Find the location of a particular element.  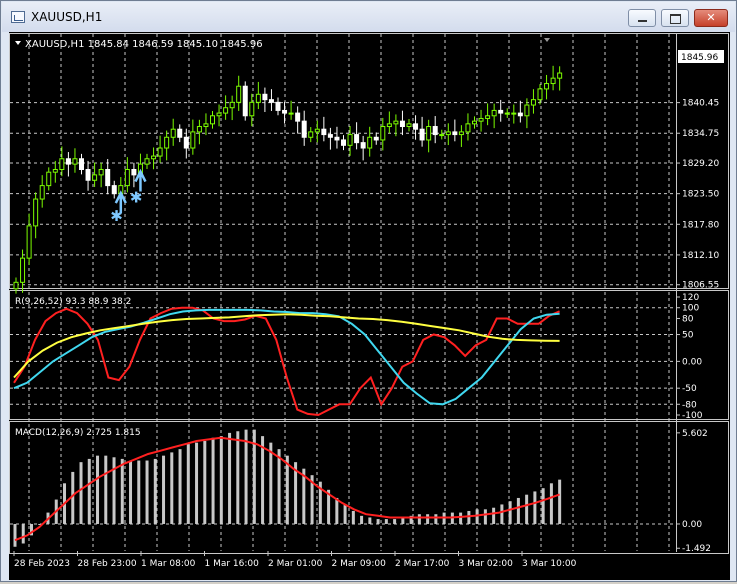

r-tick-label: 80 is located at coordinates (688, 319).